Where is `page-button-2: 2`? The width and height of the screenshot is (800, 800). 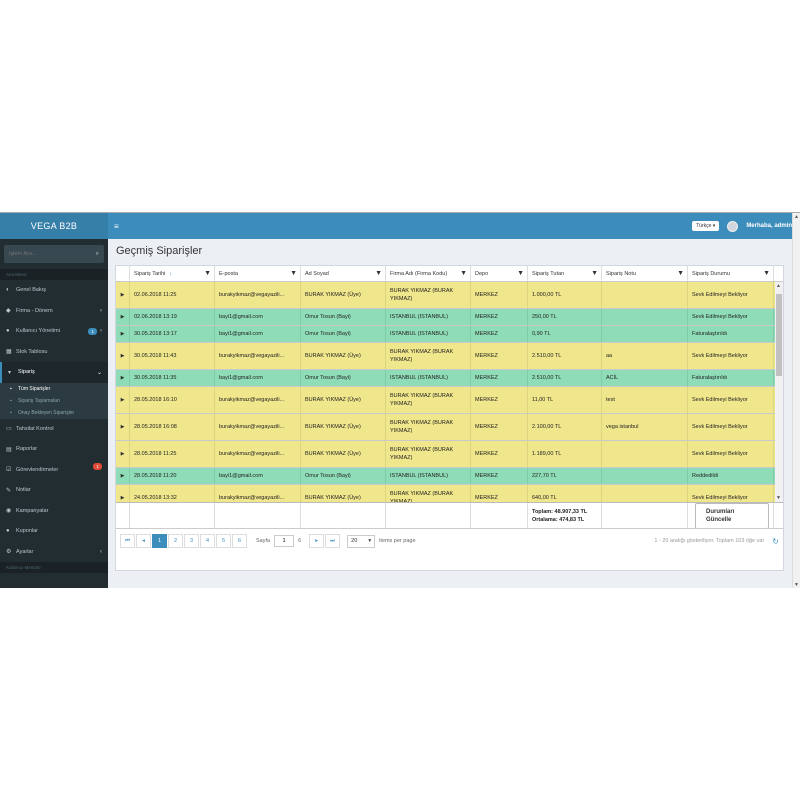 page-button-2: 2 is located at coordinates (175, 541).